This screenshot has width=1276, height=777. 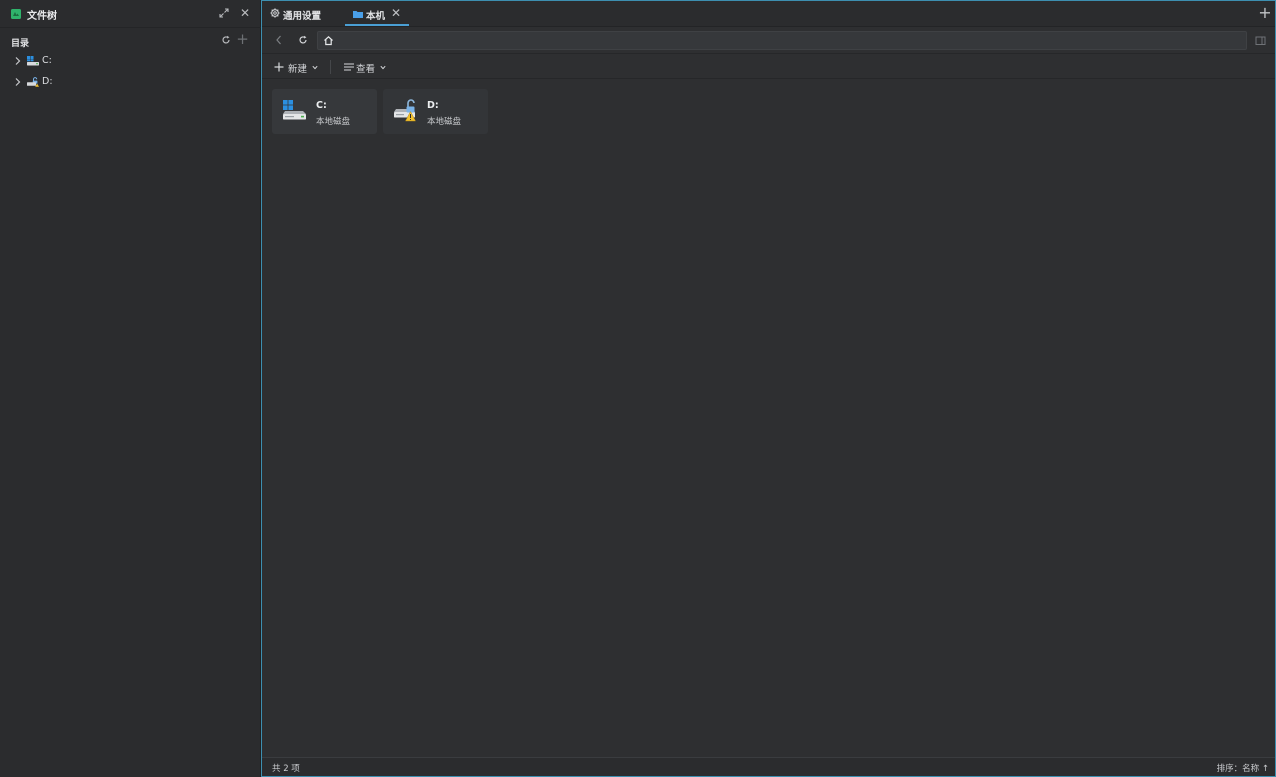 I want to click on tree-item-label: C:, so click(x=47, y=60).